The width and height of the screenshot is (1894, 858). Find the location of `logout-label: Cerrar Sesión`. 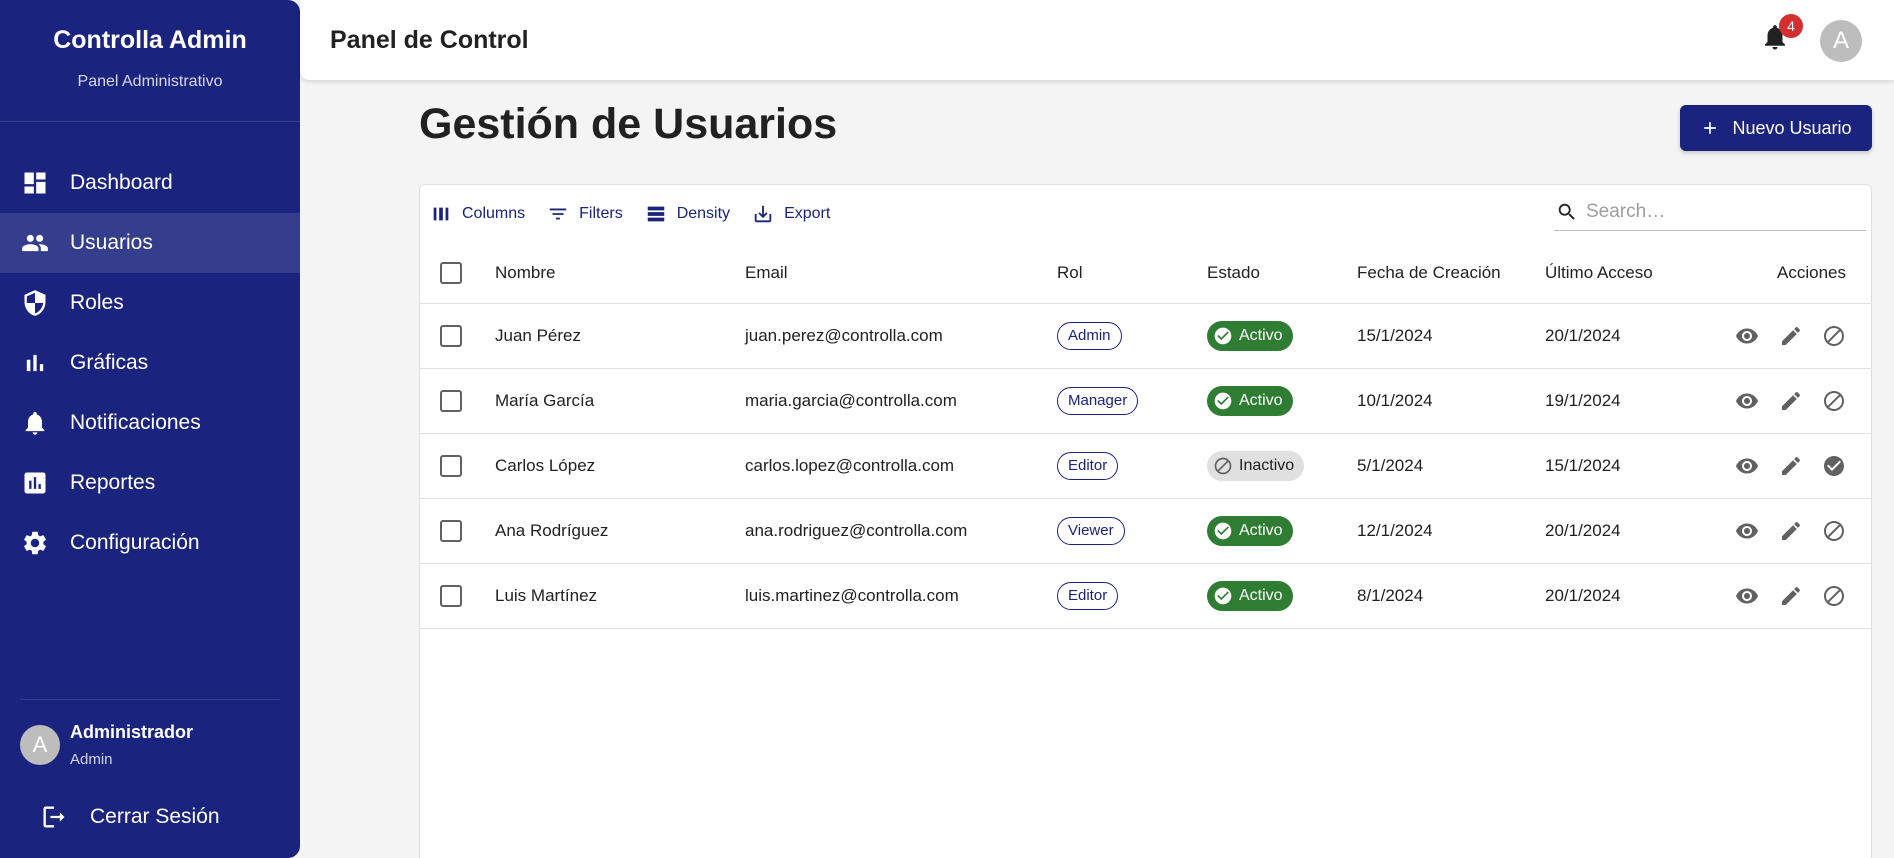

logout-label: Cerrar Sesión is located at coordinates (155, 816).